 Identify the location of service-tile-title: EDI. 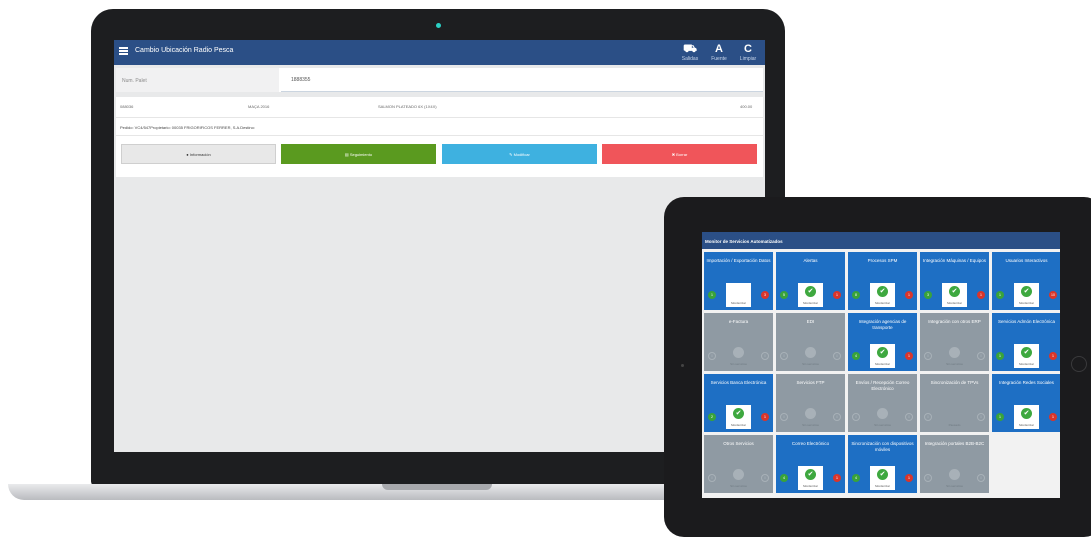
(810, 321).